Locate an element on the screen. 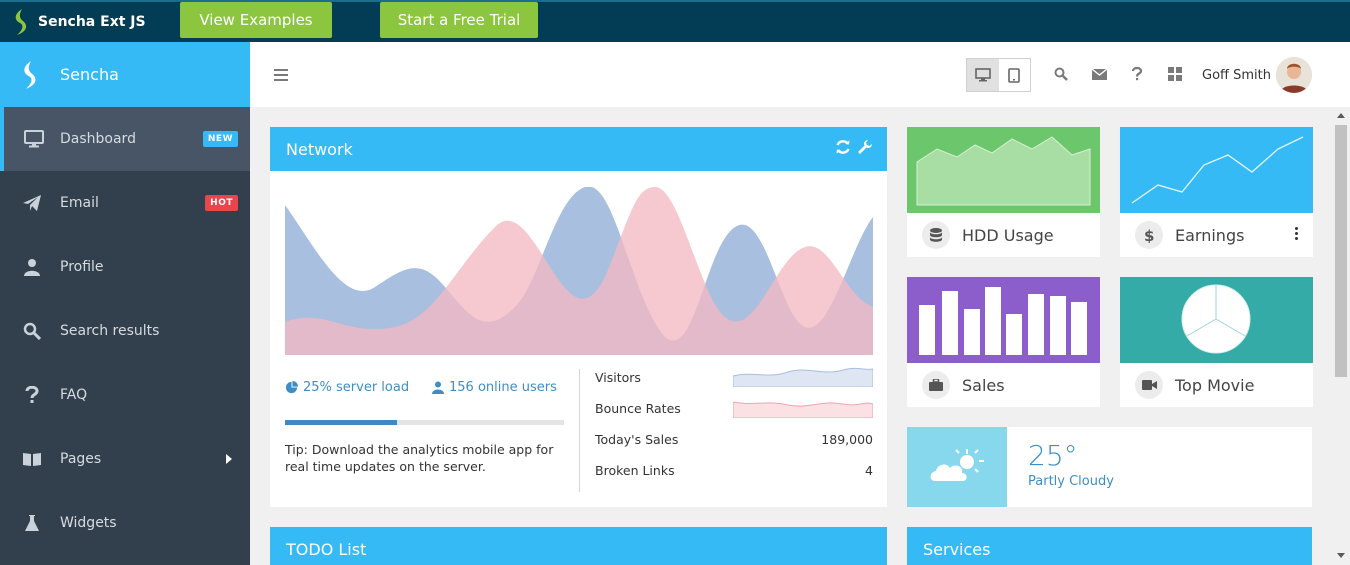 The width and height of the screenshot is (1350, 565). metric-row-bounce: Bounce Rates is located at coordinates (734, 408).